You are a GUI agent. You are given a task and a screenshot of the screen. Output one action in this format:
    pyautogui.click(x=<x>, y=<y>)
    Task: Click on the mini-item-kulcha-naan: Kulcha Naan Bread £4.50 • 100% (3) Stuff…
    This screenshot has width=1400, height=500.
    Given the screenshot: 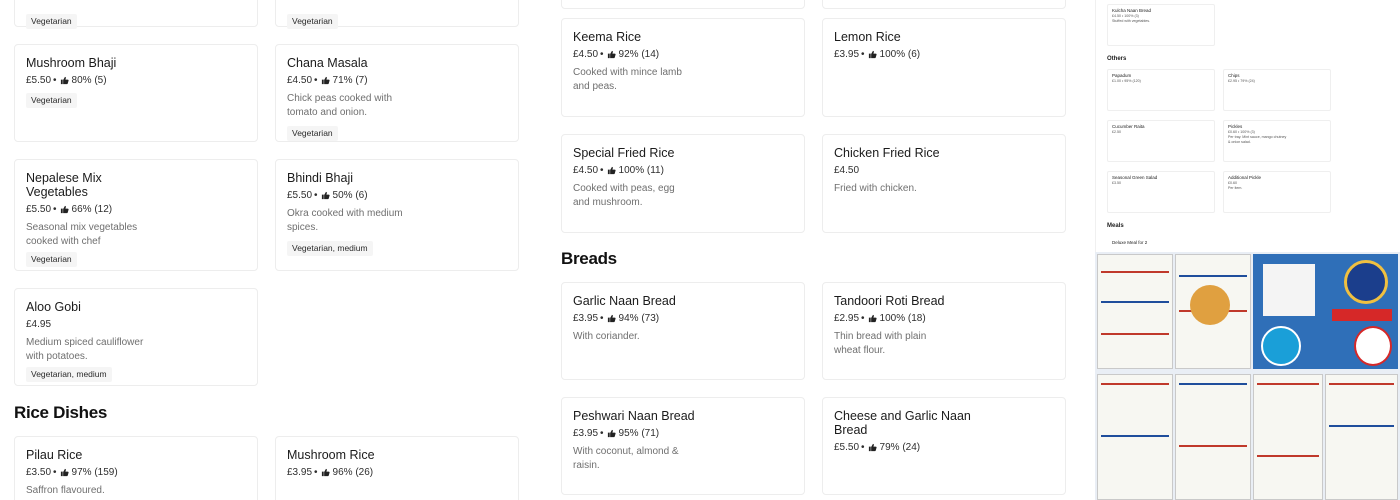 What is the action you would take?
    pyautogui.click(x=1161, y=25)
    